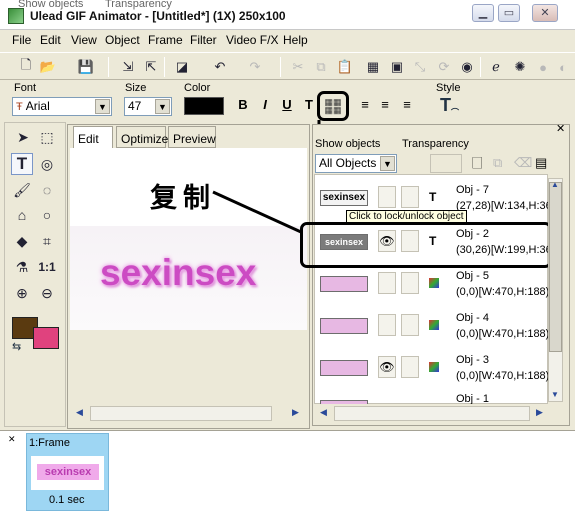 This screenshot has height=522, width=575. What do you see at coordinates (473, 398) in the screenshot?
I see `object-info: Obj - 1` at bounding box center [473, 398].